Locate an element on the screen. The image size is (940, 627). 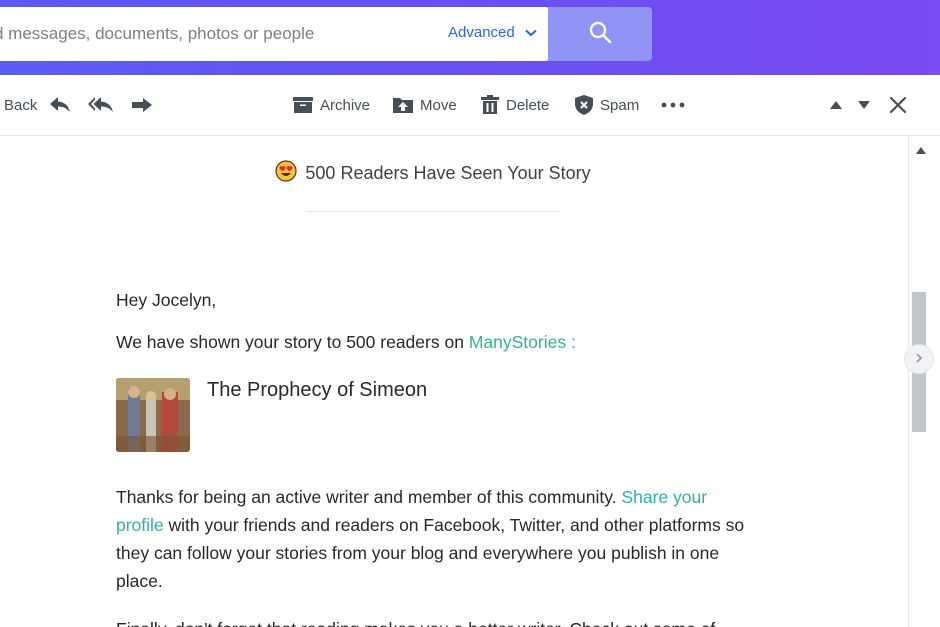
previous-message-button is located at coordinates (836, 105).